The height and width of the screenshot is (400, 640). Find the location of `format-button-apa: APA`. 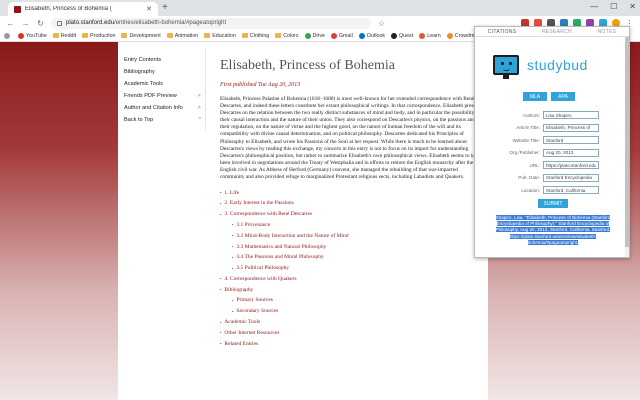

format-button-apa: APA is located at coordinates (563, 96).